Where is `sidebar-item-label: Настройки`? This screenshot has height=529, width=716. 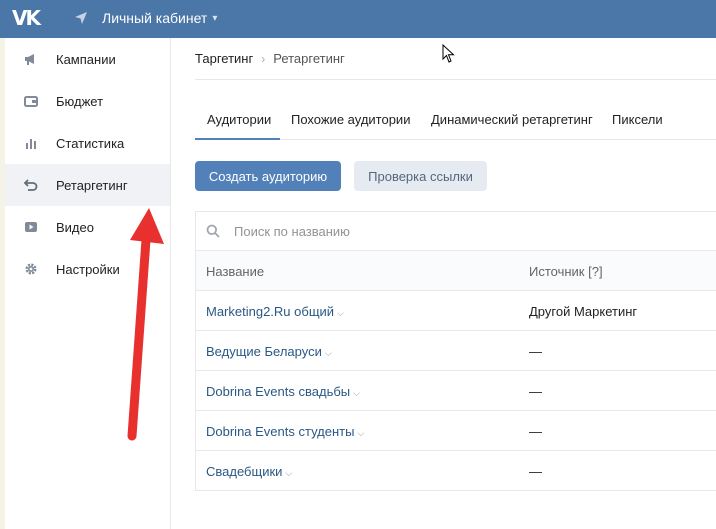
sidebar-item-label: Настройки is located at coordinates (88, 269).